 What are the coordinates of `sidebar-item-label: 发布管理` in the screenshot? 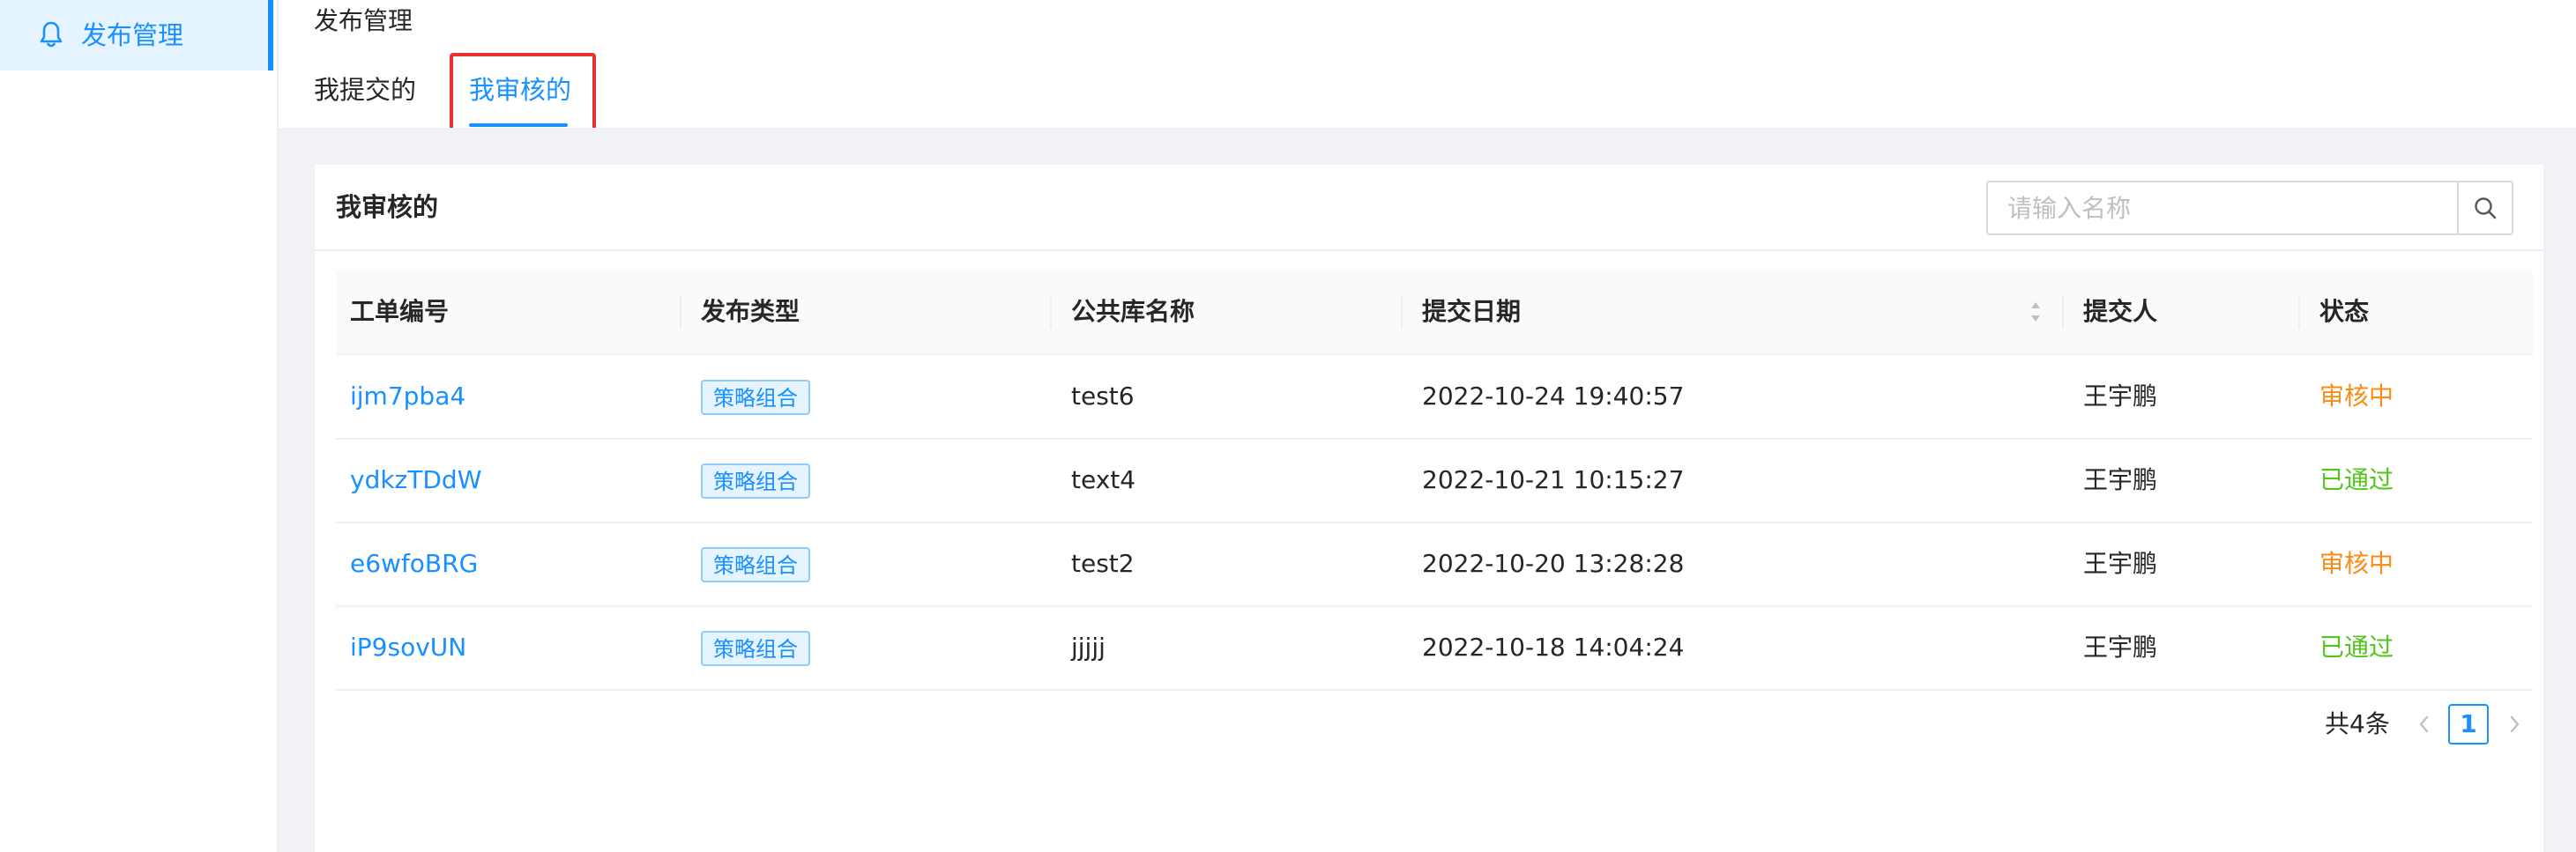 It's located at (133, 35).